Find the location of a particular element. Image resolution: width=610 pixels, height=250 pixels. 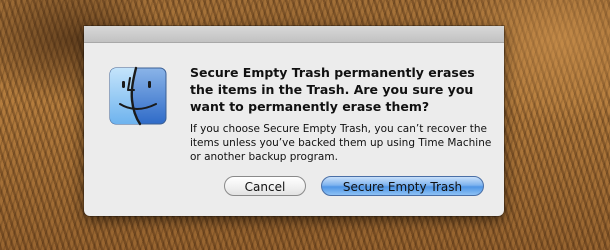

secure-empty-trash-button: Secure Empty Trash is located at coordinates (402, 186).